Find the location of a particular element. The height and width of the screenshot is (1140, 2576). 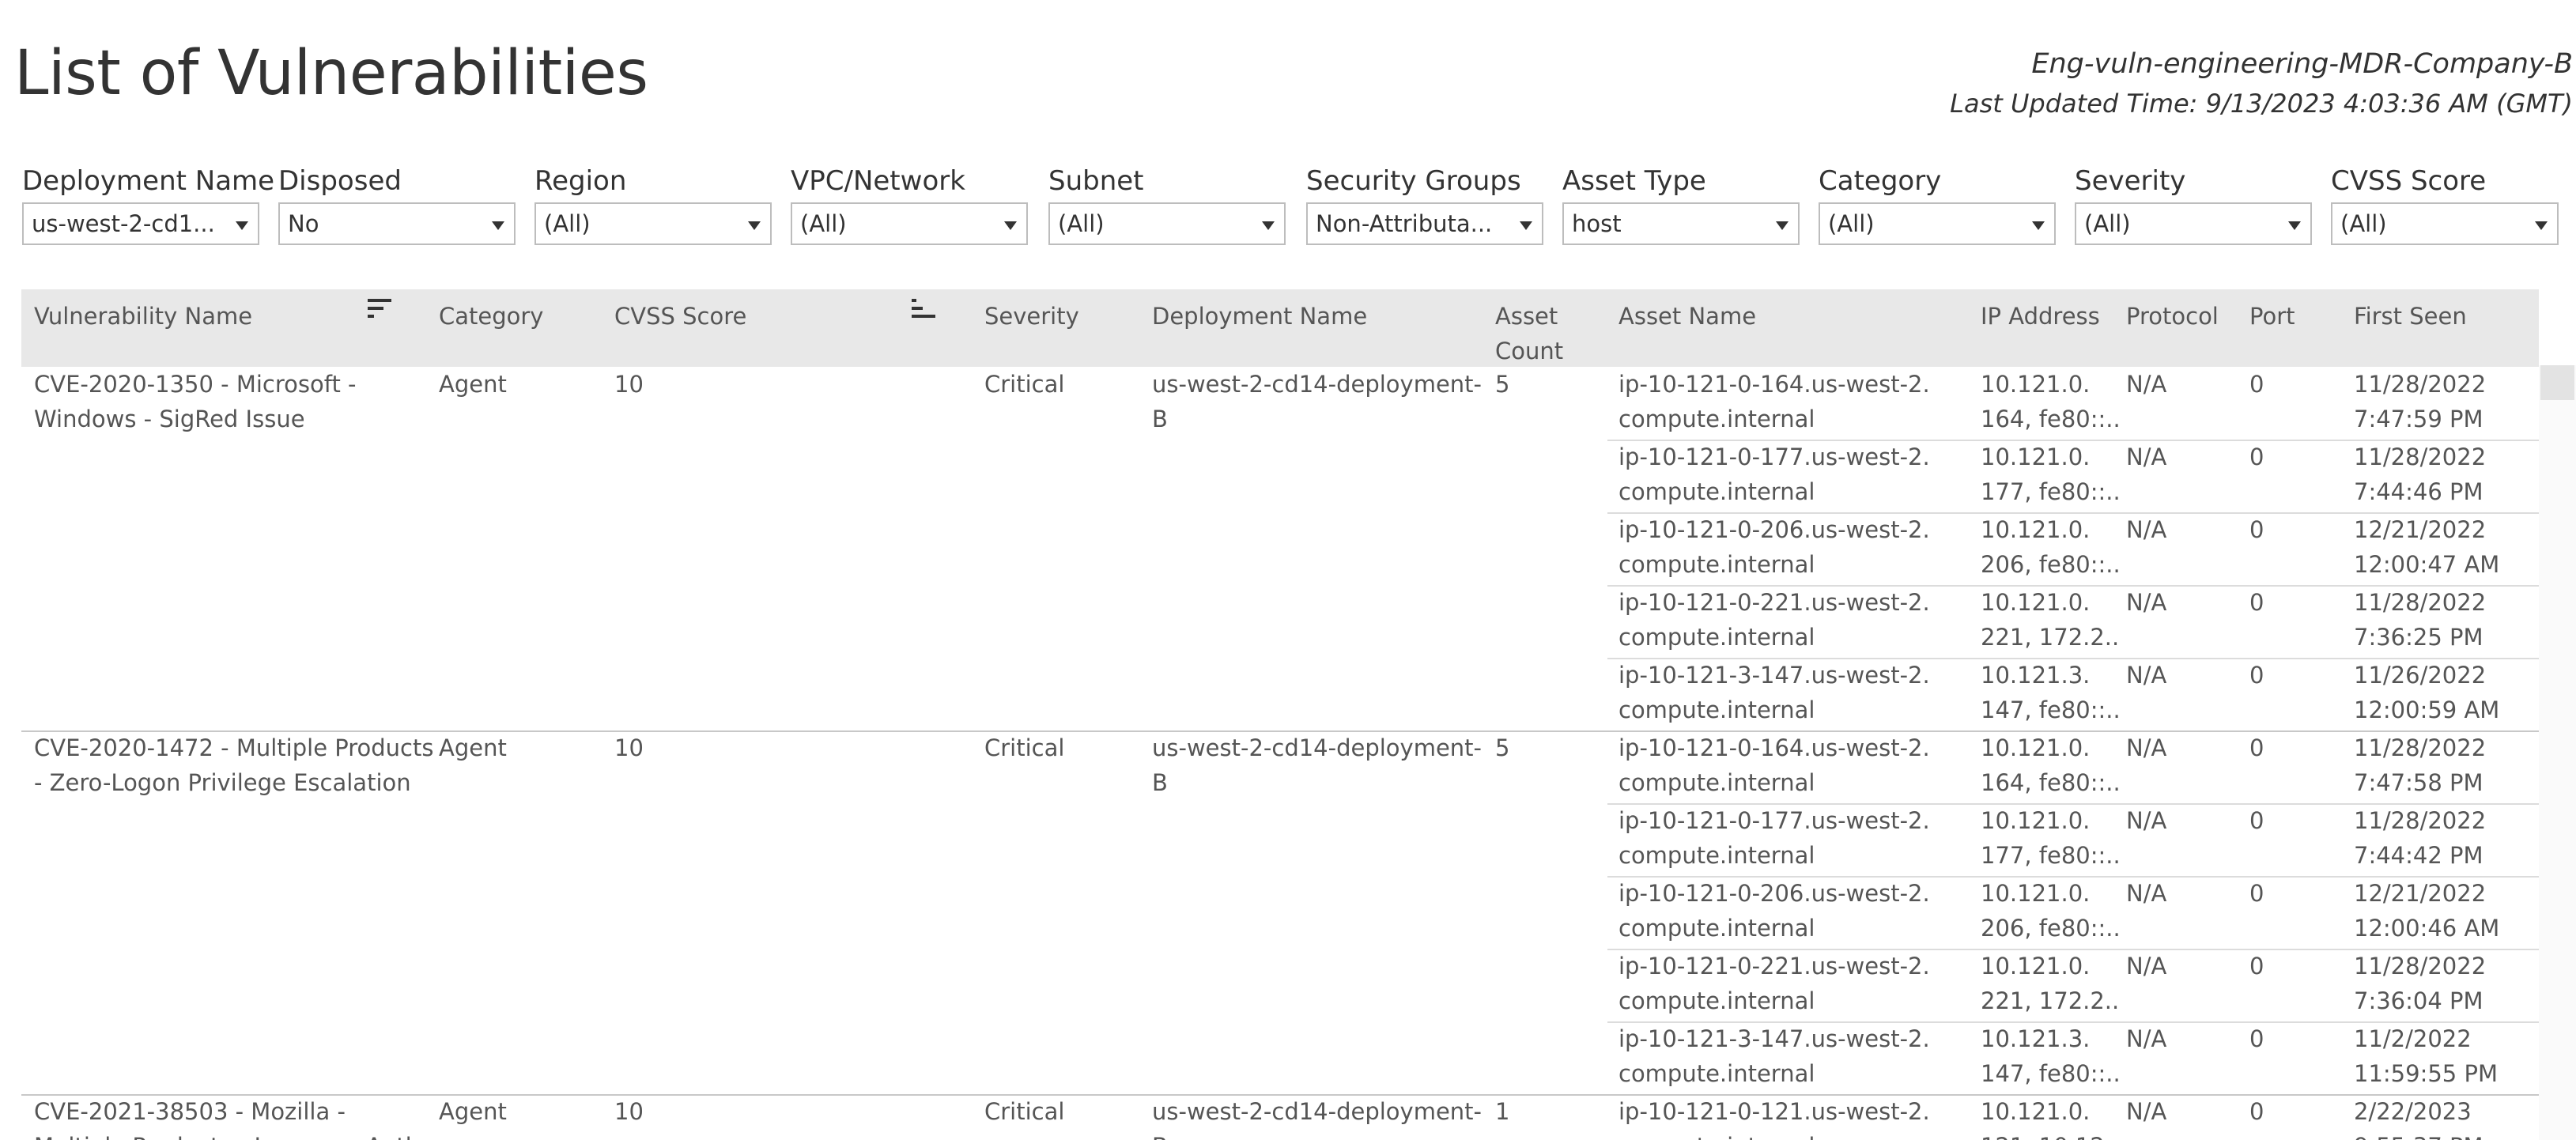

col-asset-count: Asset Count is located at coordinates (1534, 333).